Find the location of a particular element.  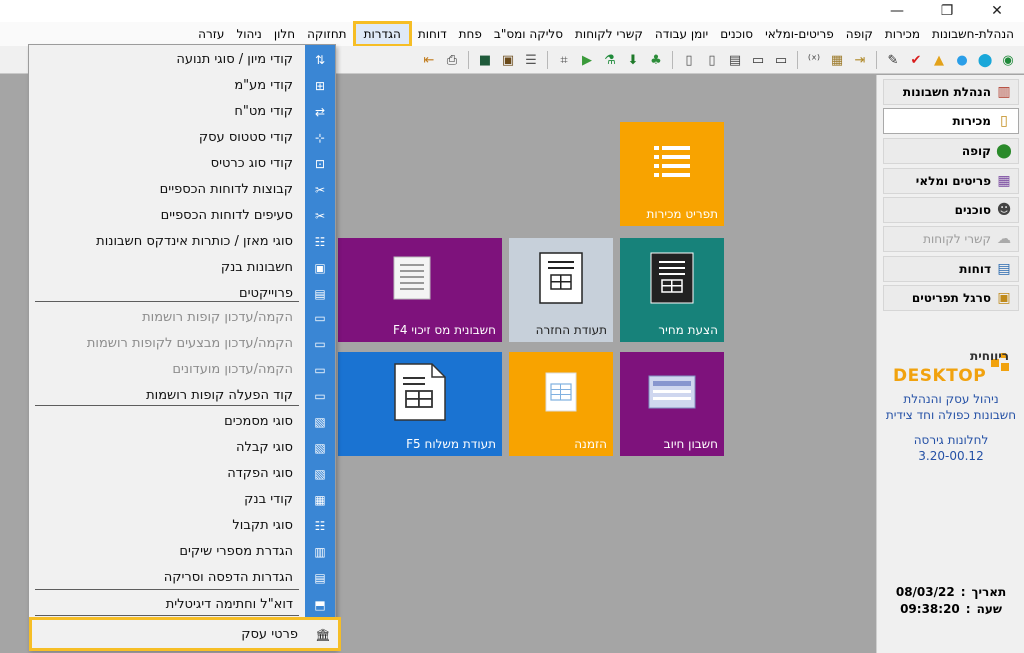

logo-top-text: ריווחית is located at coordinates (989, 356).